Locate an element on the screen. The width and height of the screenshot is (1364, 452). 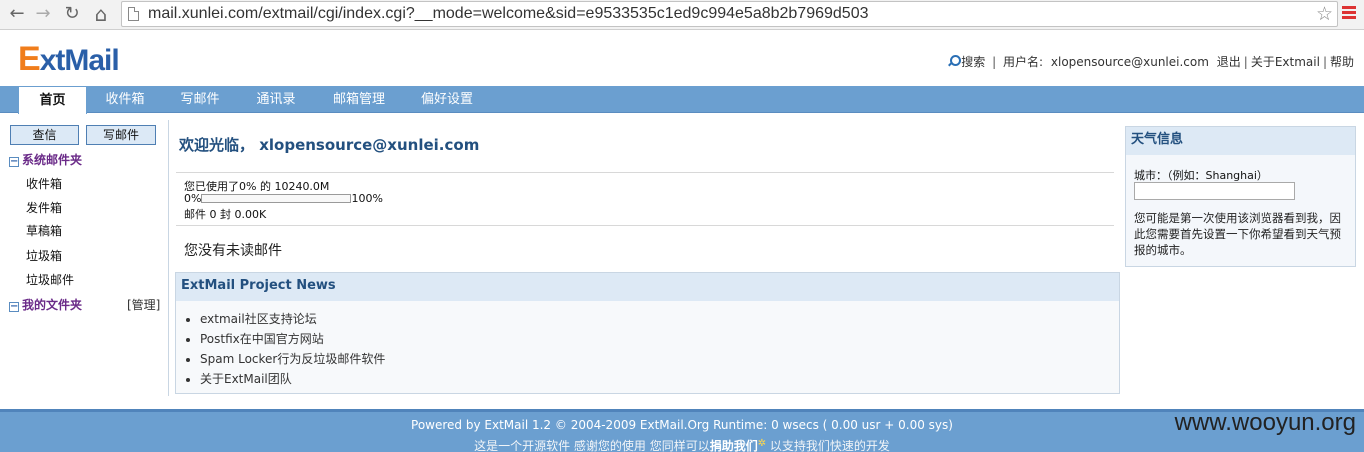
bookmark-star-icon: ☆ is located at coordinates (1324, 14).